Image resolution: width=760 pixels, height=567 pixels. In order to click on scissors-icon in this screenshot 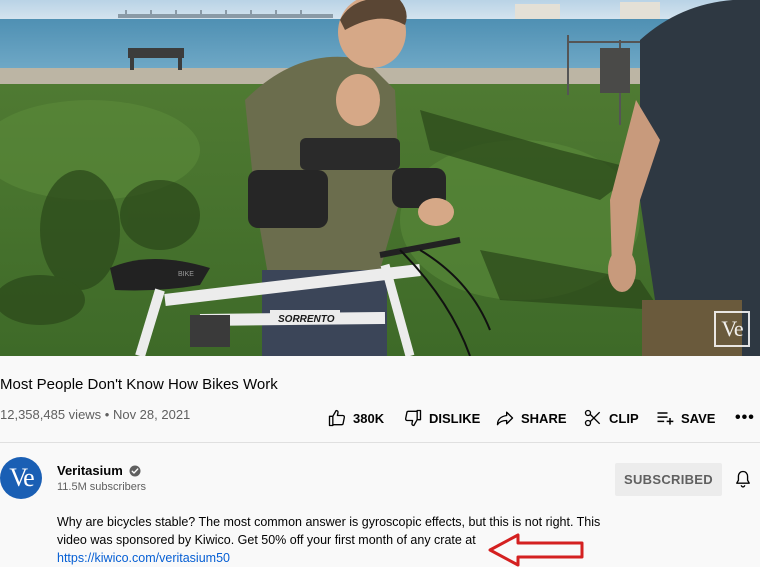, I will do `click(592, 418)`.